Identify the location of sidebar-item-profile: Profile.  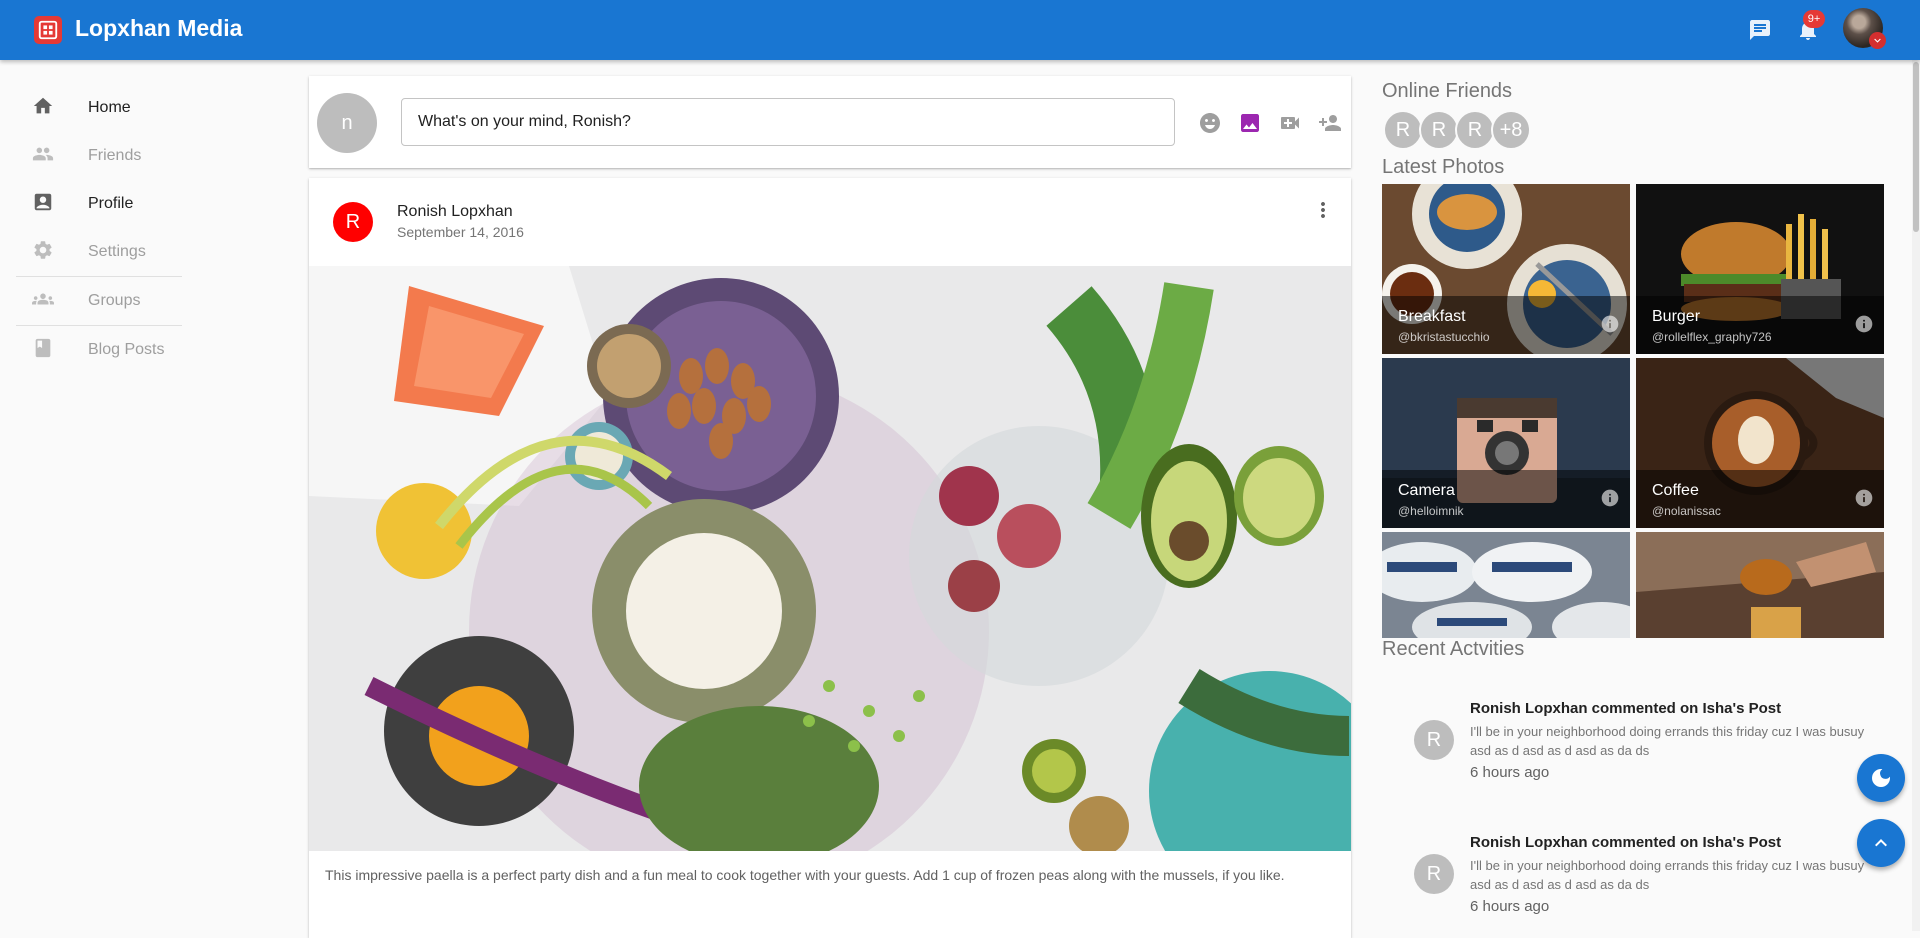
(99, 204).